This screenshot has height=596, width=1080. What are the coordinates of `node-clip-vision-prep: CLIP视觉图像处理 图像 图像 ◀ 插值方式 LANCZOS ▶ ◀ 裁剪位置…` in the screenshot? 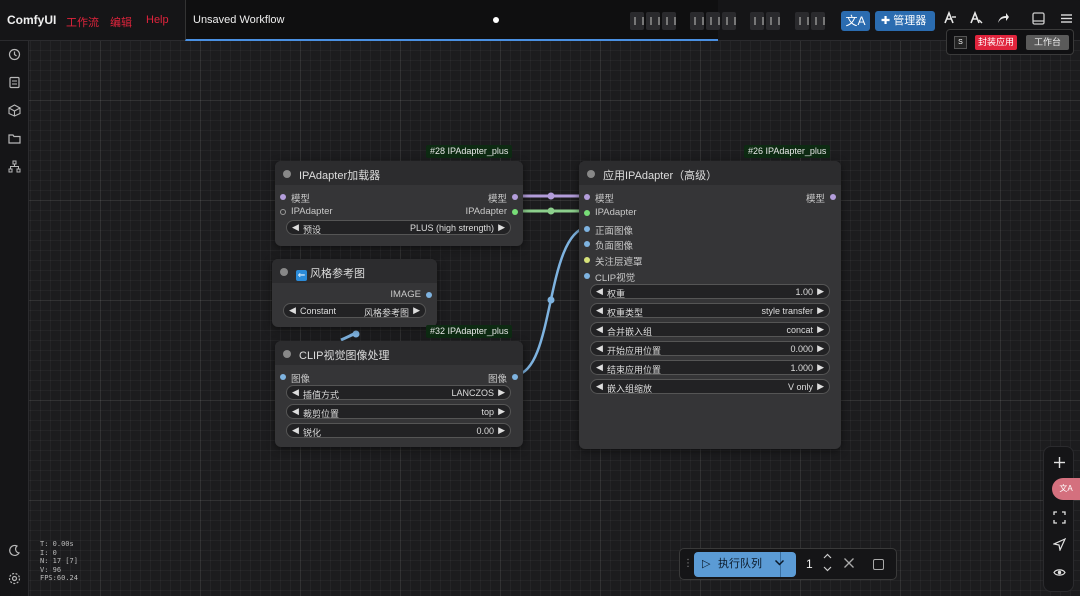 It's located at (399, 394).